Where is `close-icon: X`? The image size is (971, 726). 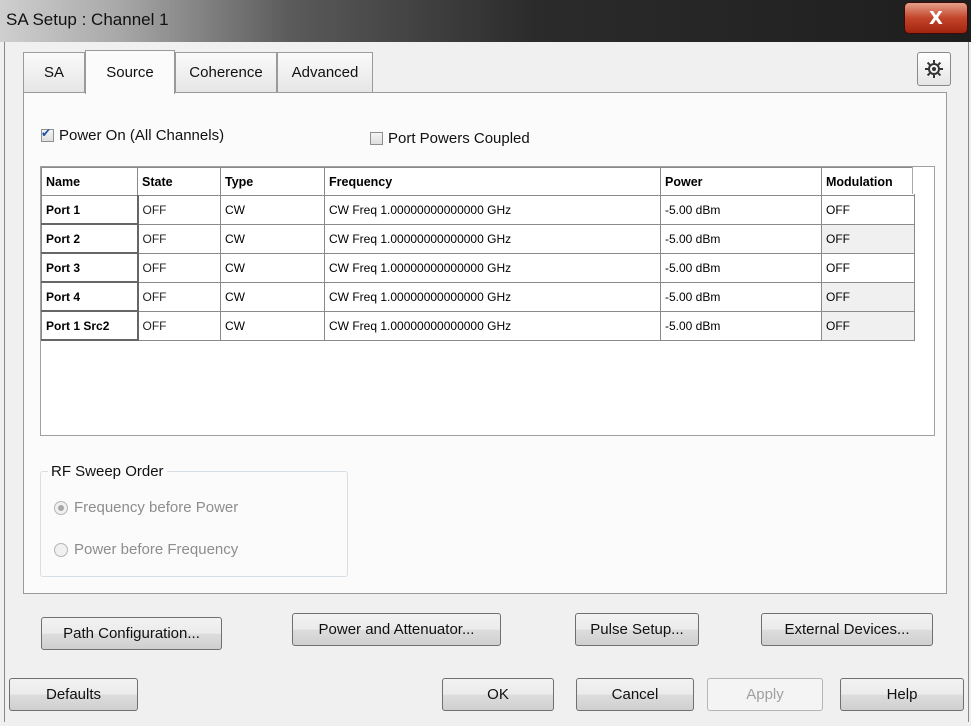 close-icon: X is located at coordinates (936, 18).